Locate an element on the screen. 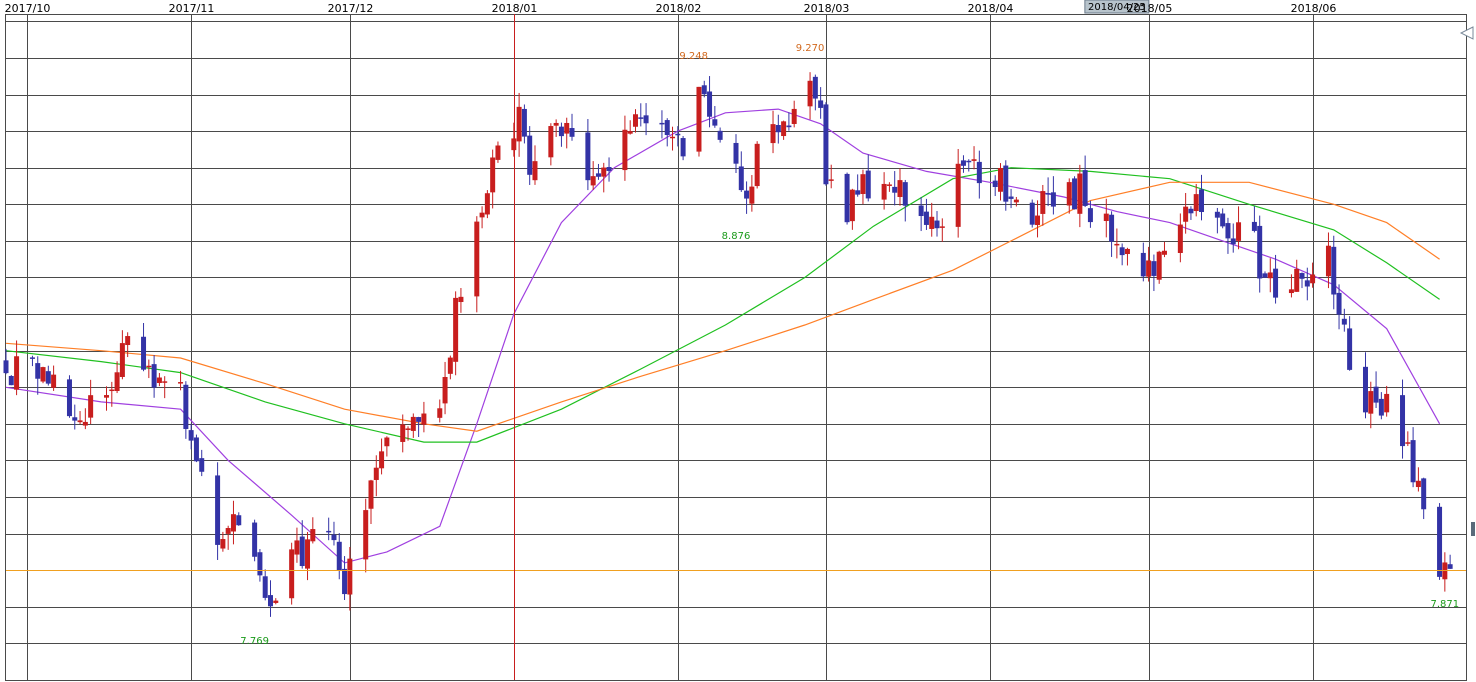 The image size is (1476, 682). x-tick-label: 2018/03 is located at coordinates (827, 8).